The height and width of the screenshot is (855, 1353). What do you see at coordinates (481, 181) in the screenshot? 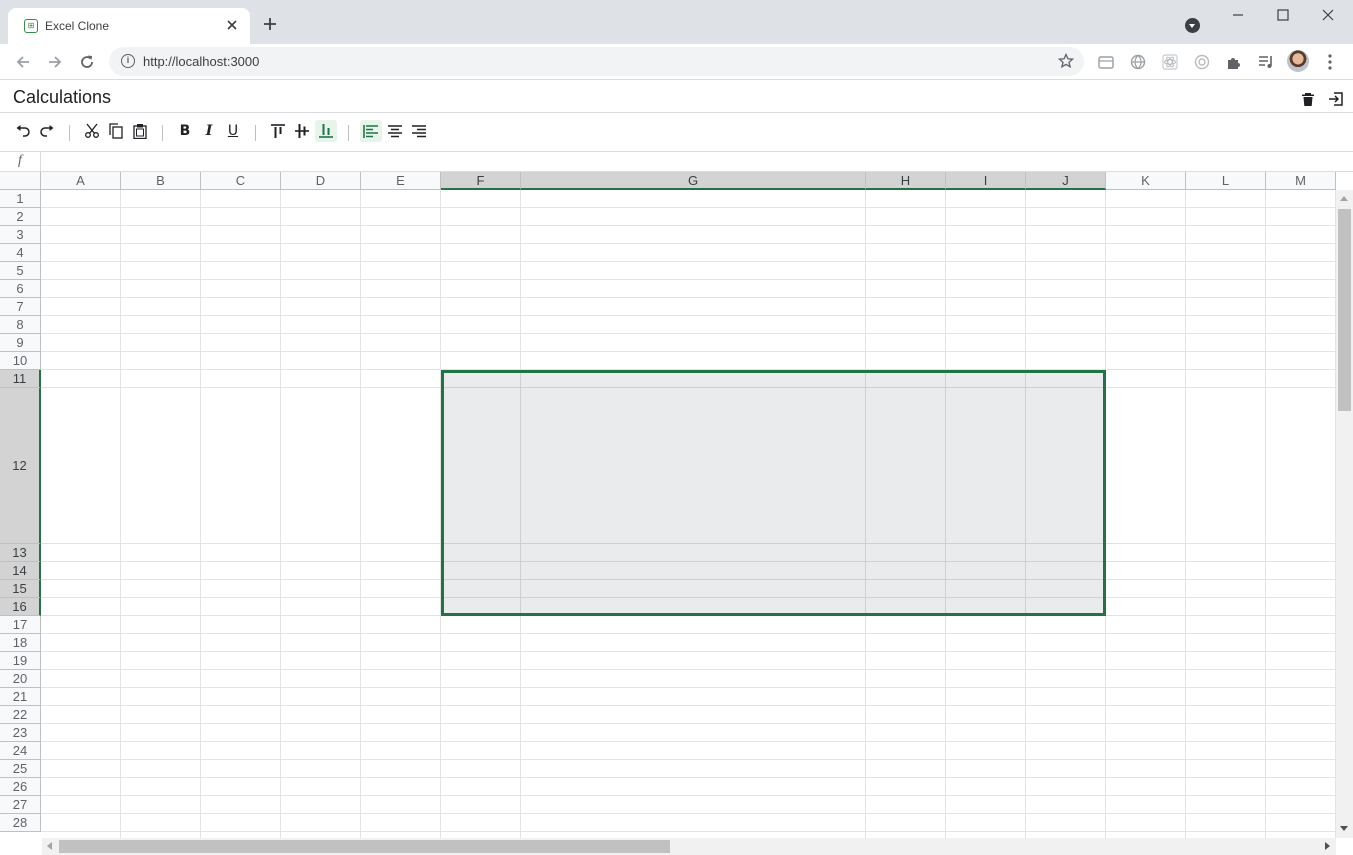
I see `column-header-f: F` at bounding box center [481, 181].